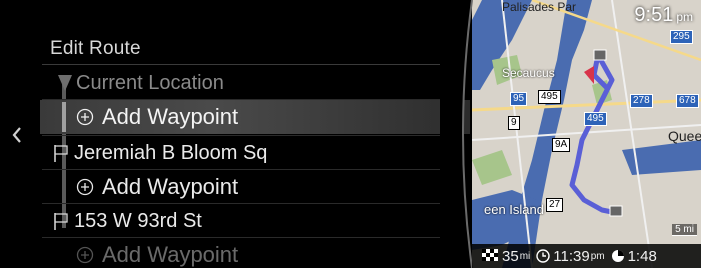  Describe the element at coordinates (555, 205) in the screenshot. I see `highway-shield: 27` at that location.